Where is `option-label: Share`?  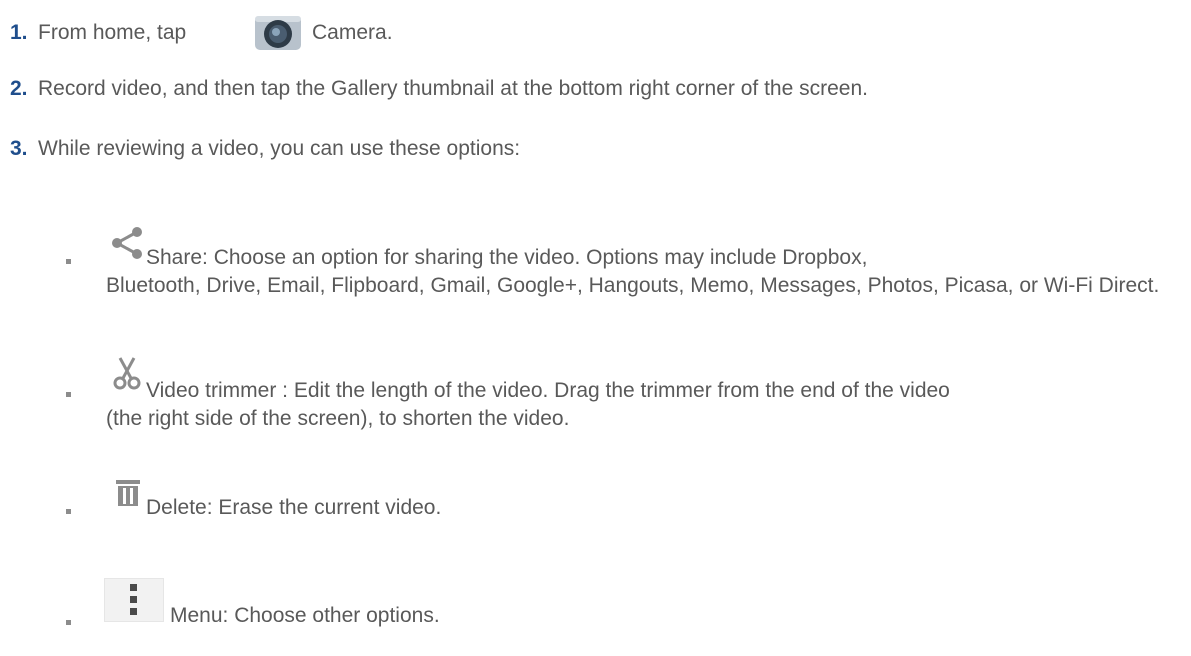 option-label: Share is located at coordinates (174, 257).